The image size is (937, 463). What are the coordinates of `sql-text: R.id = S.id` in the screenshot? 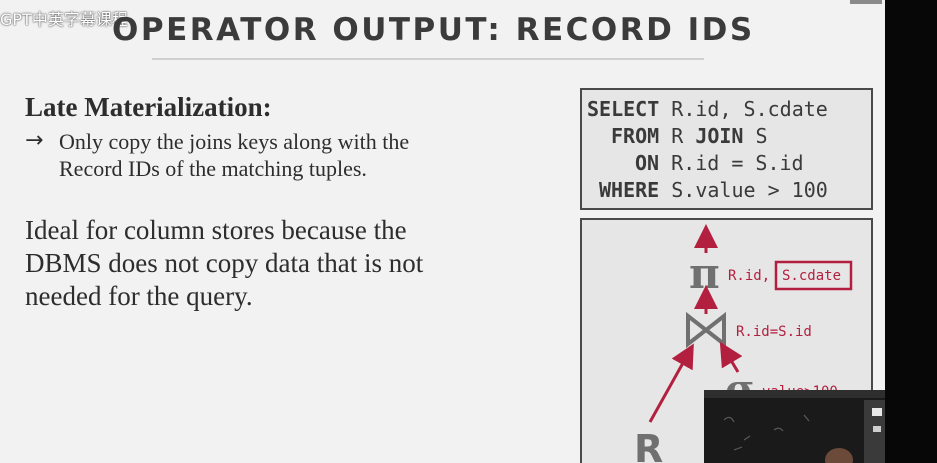 It's located at (737, 163).